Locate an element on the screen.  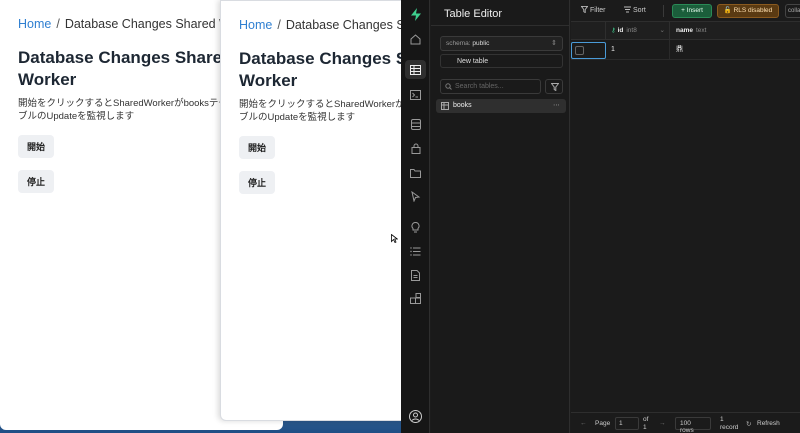
search-icon is located at coordinates (448, 86).